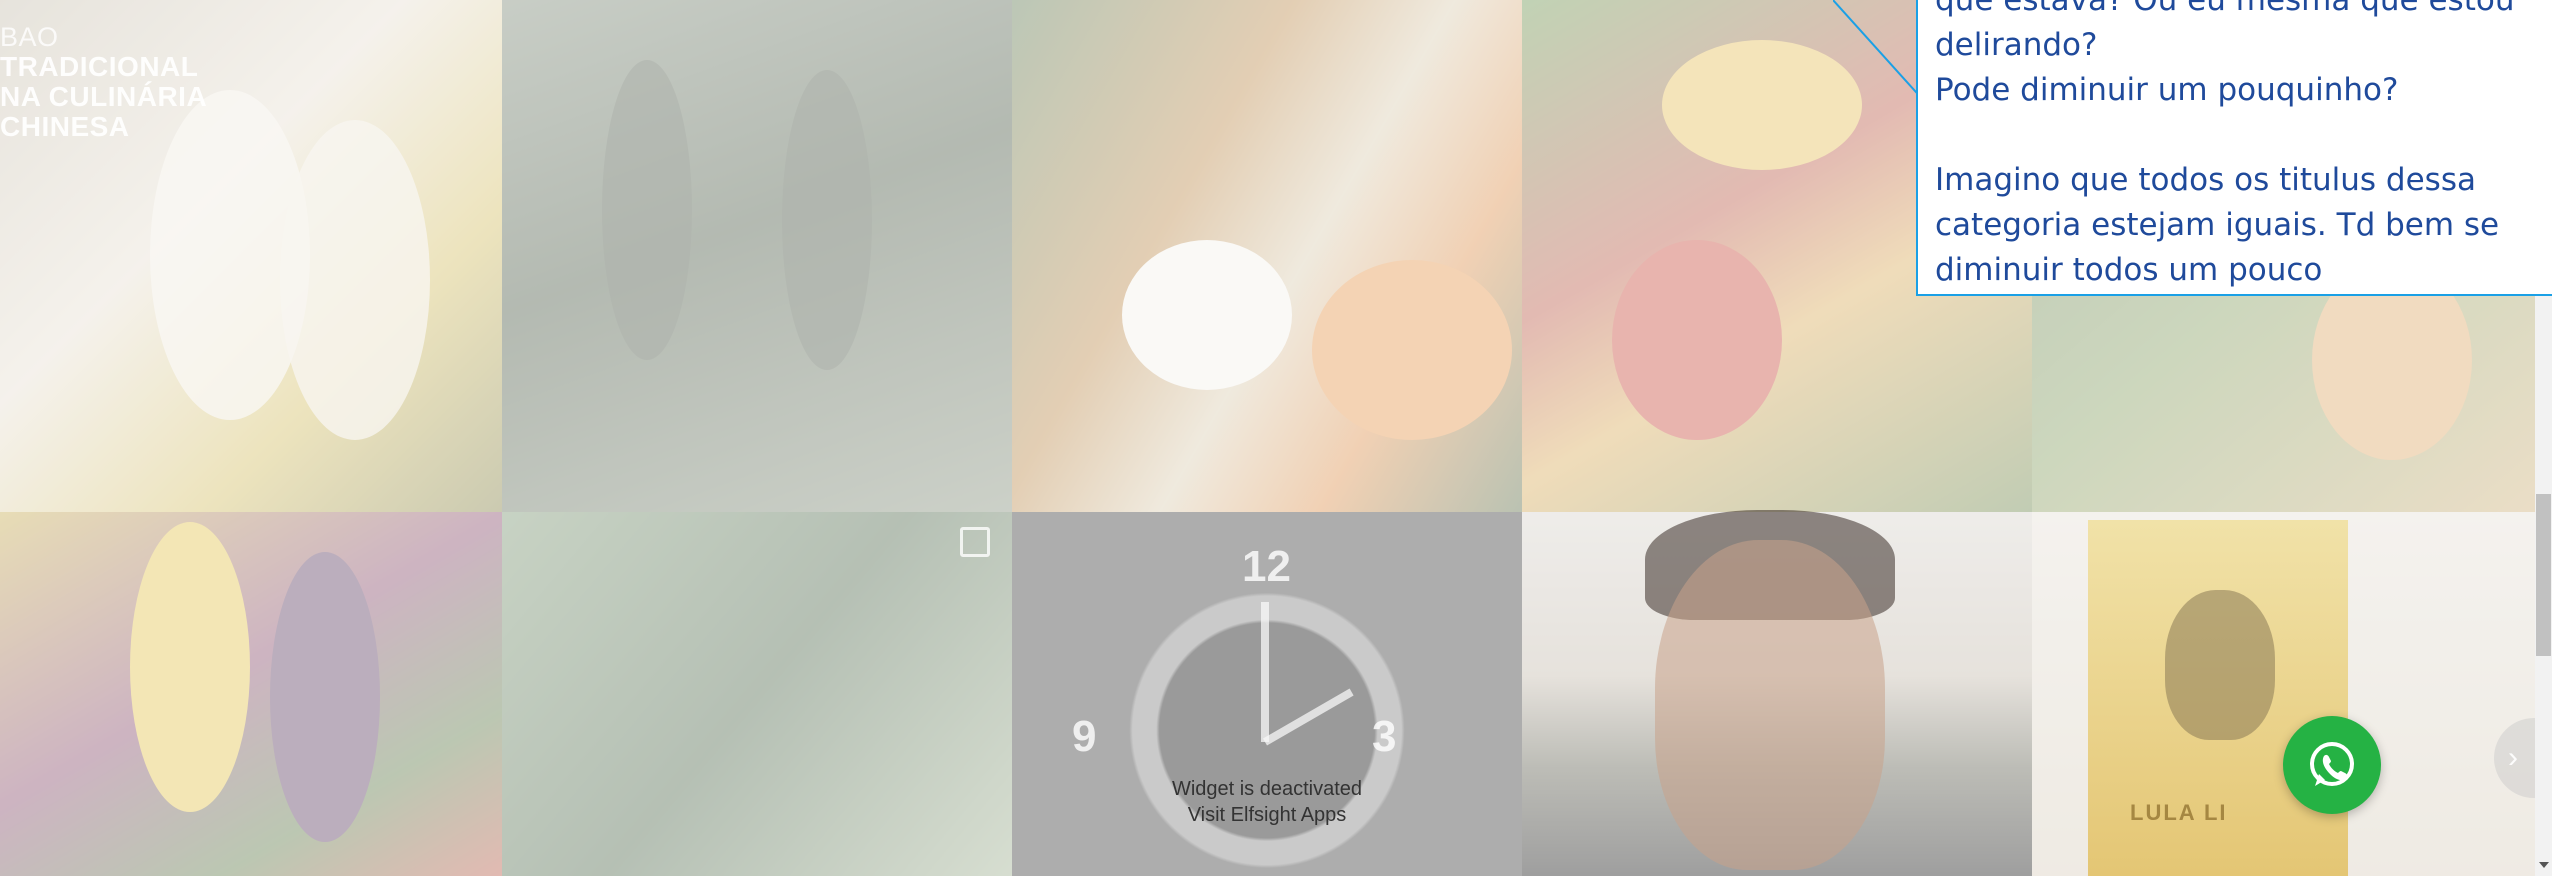  Describe the element at coordinates (29, 37) in the screenshot. I see `tile-headline-pre: BAO` at that location.